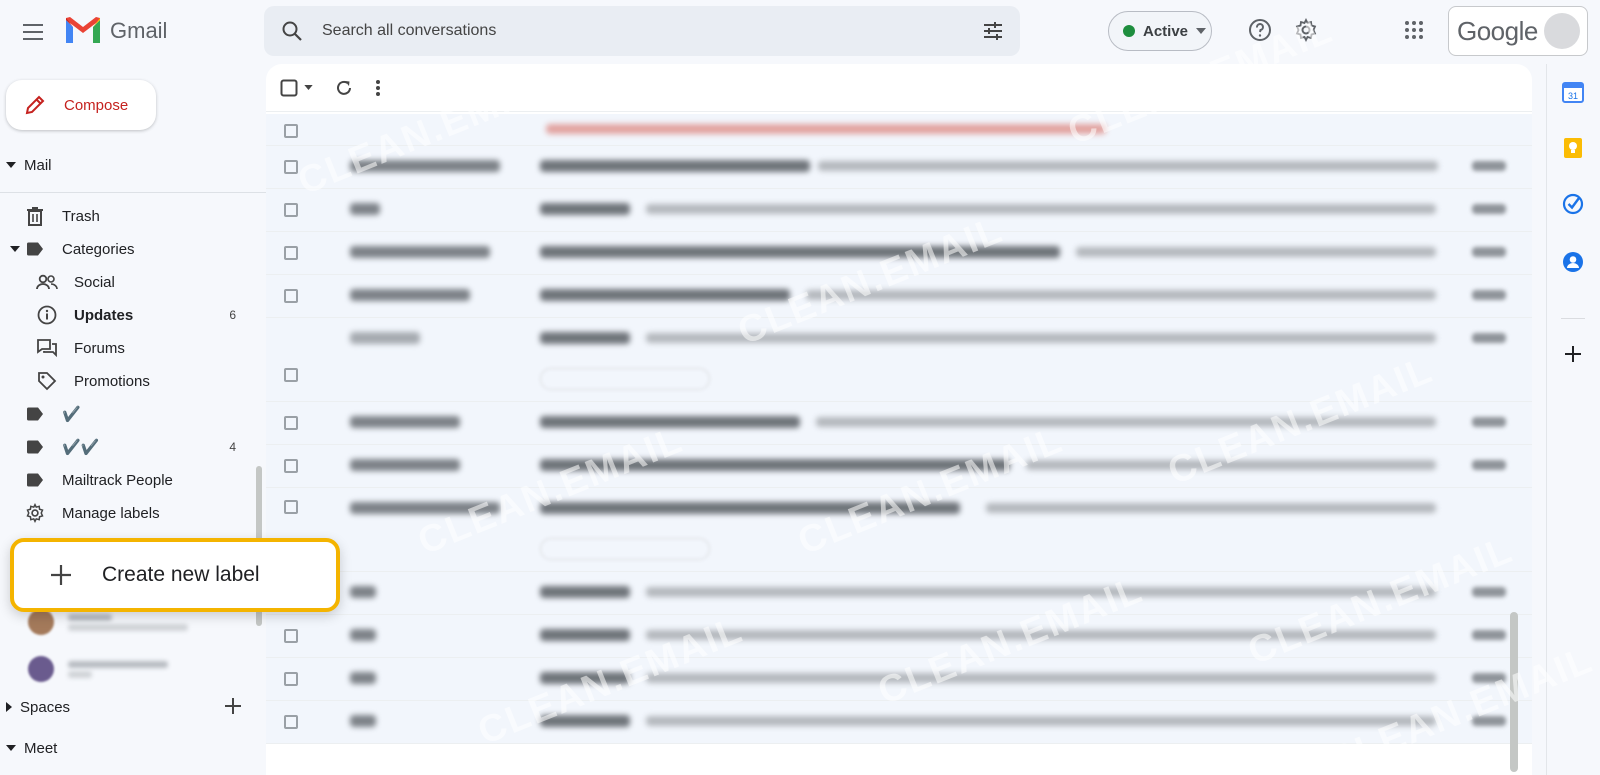 This screenshot has height=775, width=1600. I want to click on sidebar-item-label: ✔️✔️, so click(81, 447).